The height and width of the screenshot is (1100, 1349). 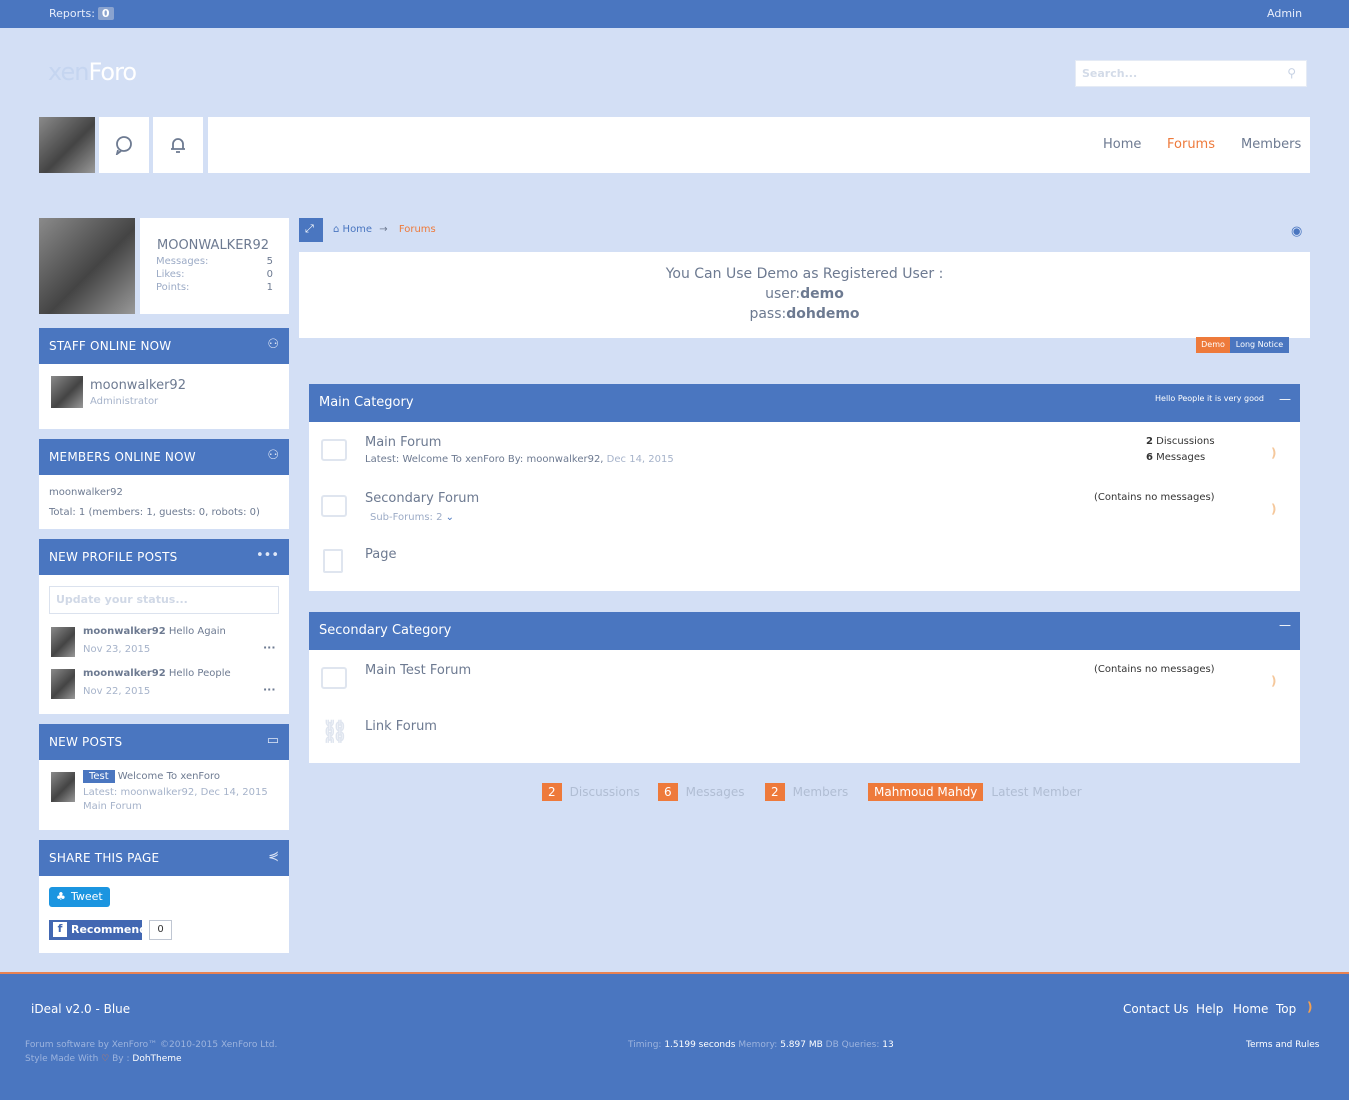 What do you see at coordinates (124, 401) in the screenshot?
I see `staff-role: Administrator` at bounding box center [124, 401].